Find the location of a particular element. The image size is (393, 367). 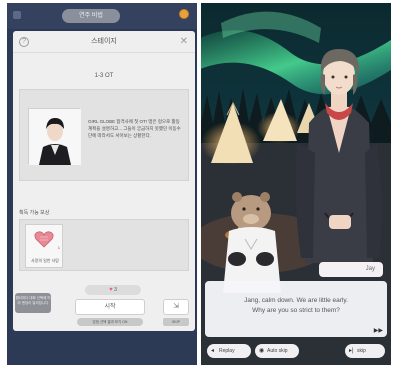

start-button: 시작 is located at coordinates (110, 307).